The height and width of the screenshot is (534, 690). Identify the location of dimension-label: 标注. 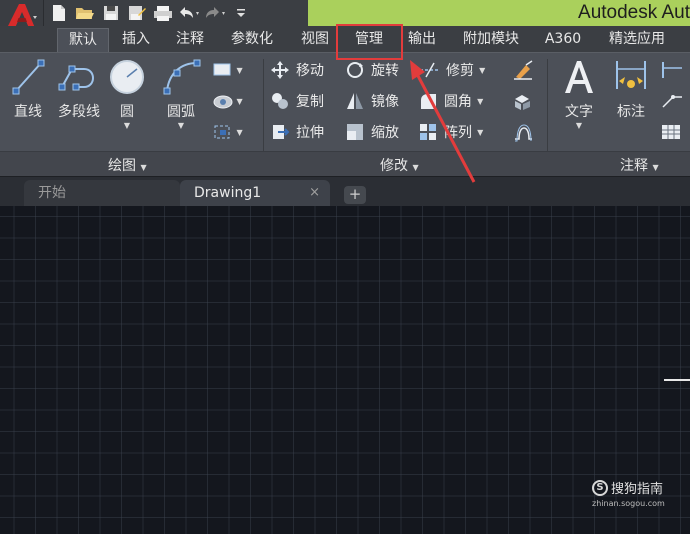
(631, 112).